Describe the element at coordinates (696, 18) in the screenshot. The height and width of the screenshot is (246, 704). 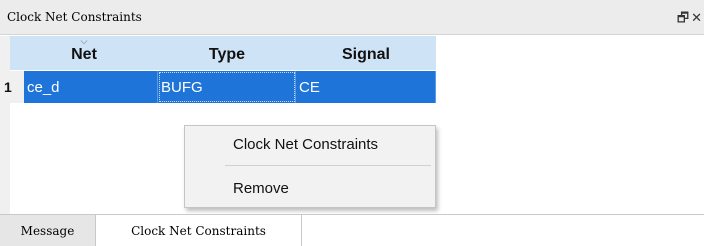
I see `close-icon: ✕` at that location.